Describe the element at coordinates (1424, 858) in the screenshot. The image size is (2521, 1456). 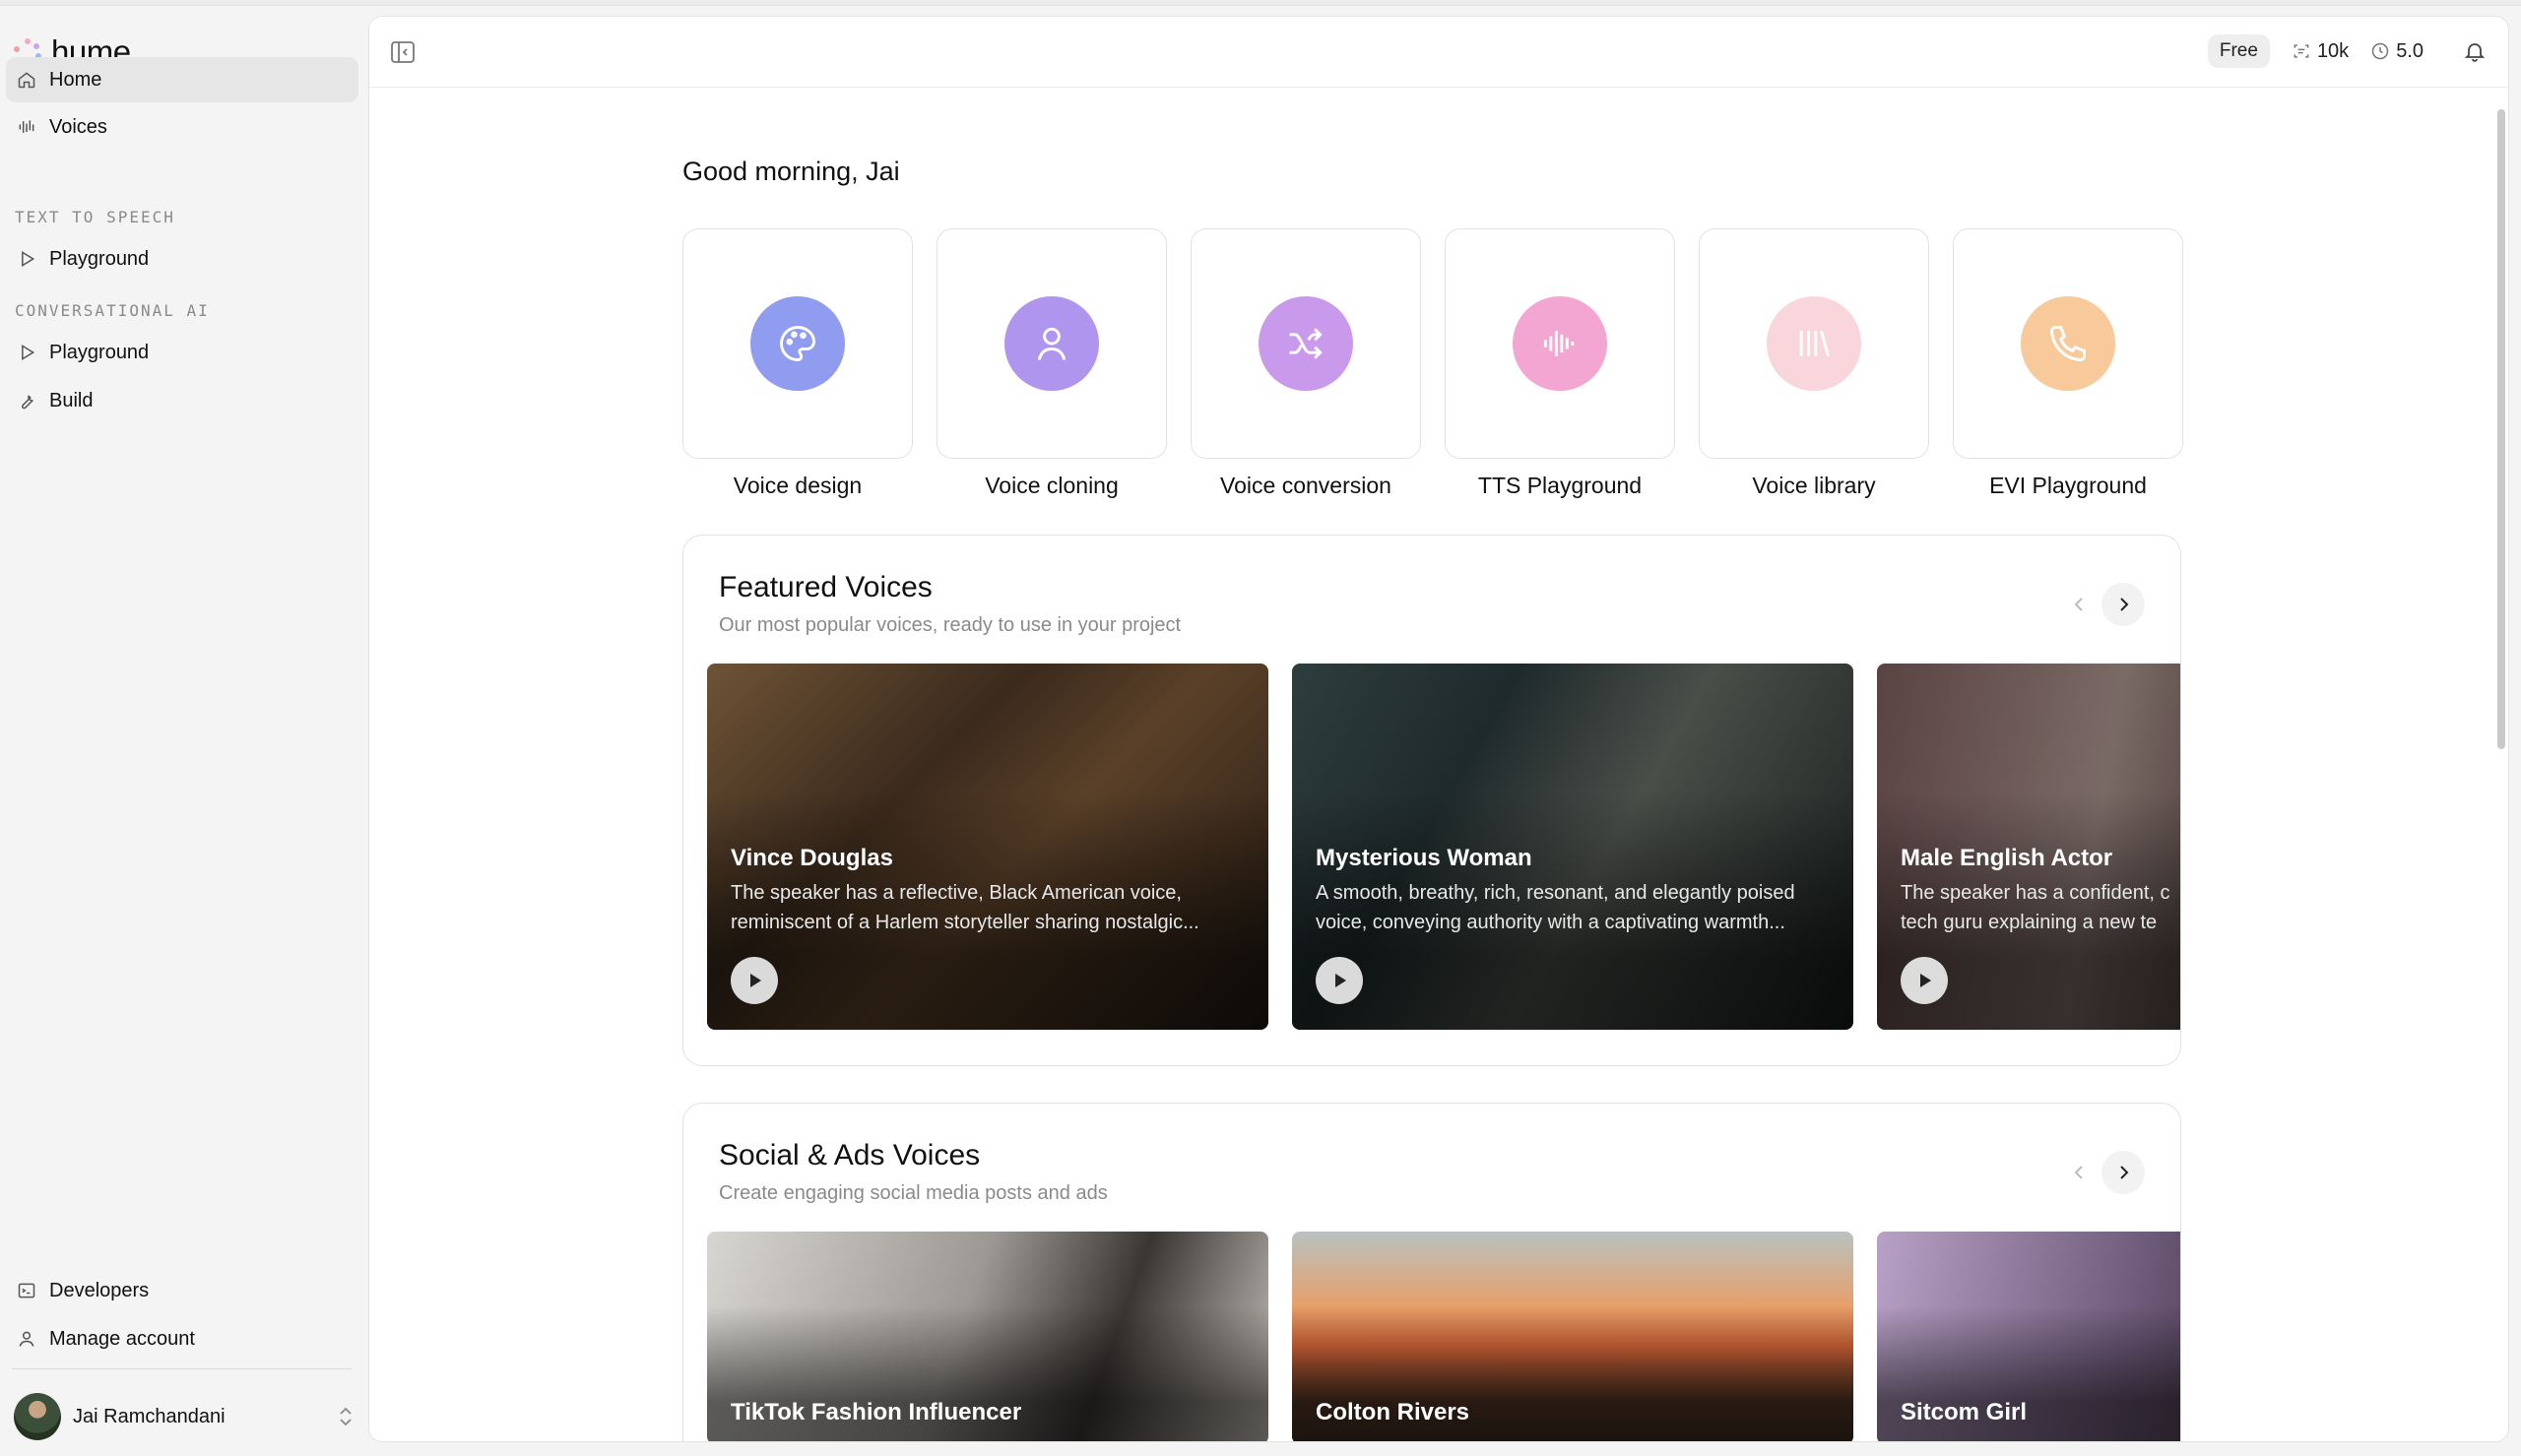
I see `voice-name: Mysterious Woman` at that location.